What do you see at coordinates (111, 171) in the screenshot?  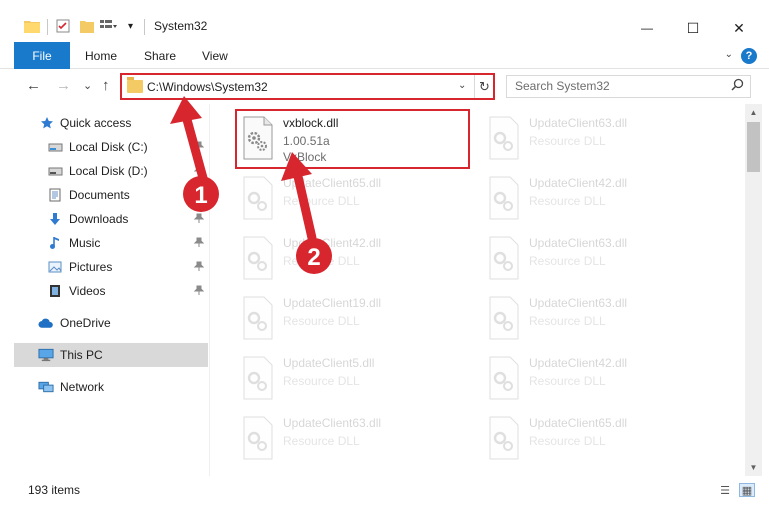 I see `sidebar-item-local-disk-d: Local Disk (D:)` at bounding box center [111, 171].